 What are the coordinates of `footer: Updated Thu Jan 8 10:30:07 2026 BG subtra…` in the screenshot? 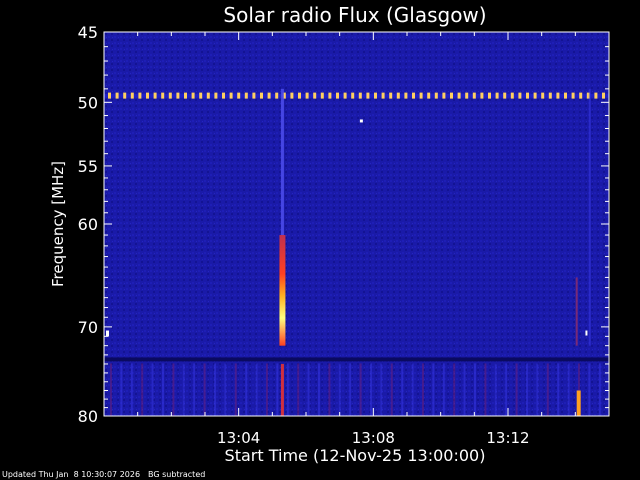 It's located at (103, 474).